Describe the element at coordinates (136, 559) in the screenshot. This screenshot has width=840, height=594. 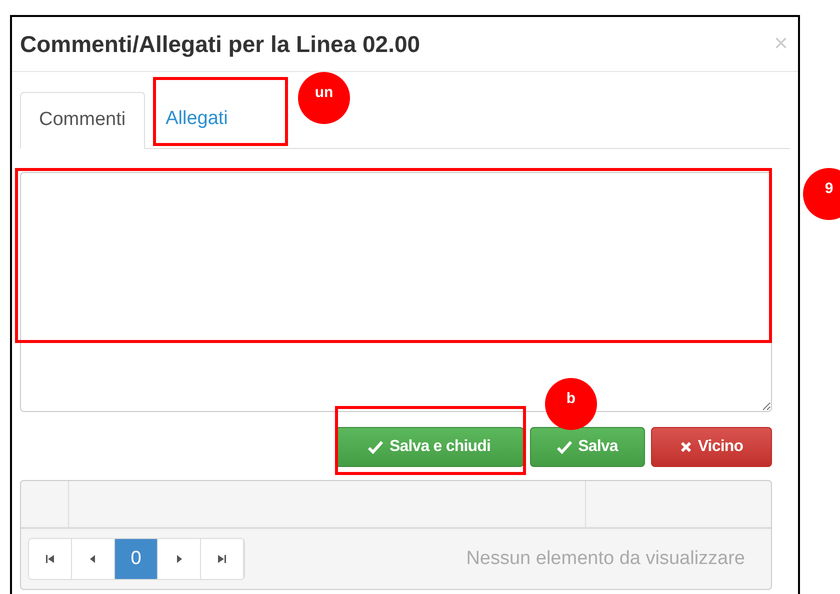
I see `page-button: 0` at that location.